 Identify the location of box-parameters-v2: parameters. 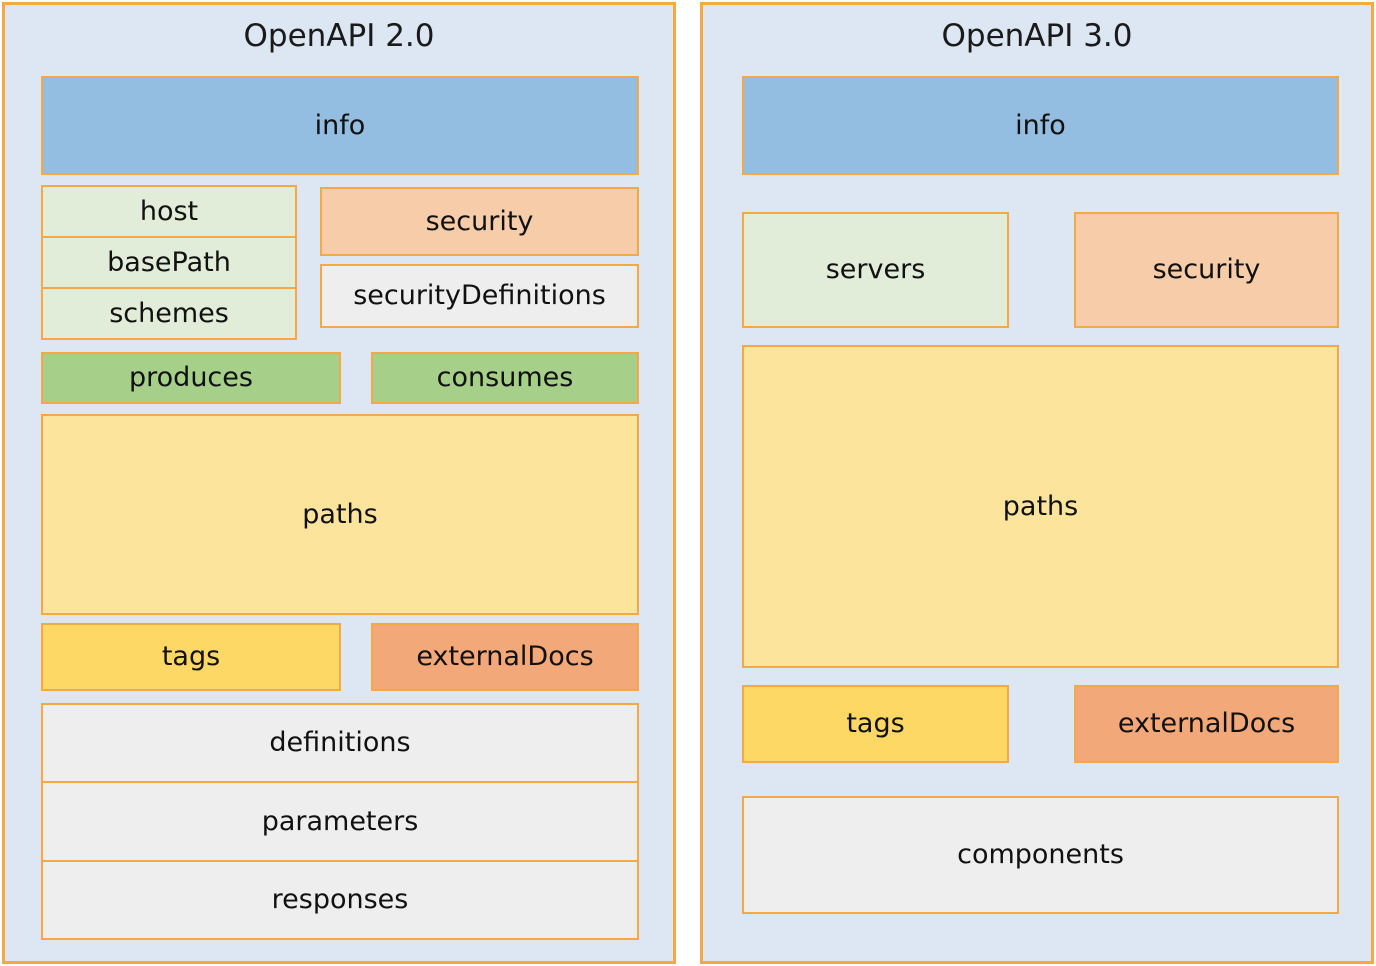
(340, 821).